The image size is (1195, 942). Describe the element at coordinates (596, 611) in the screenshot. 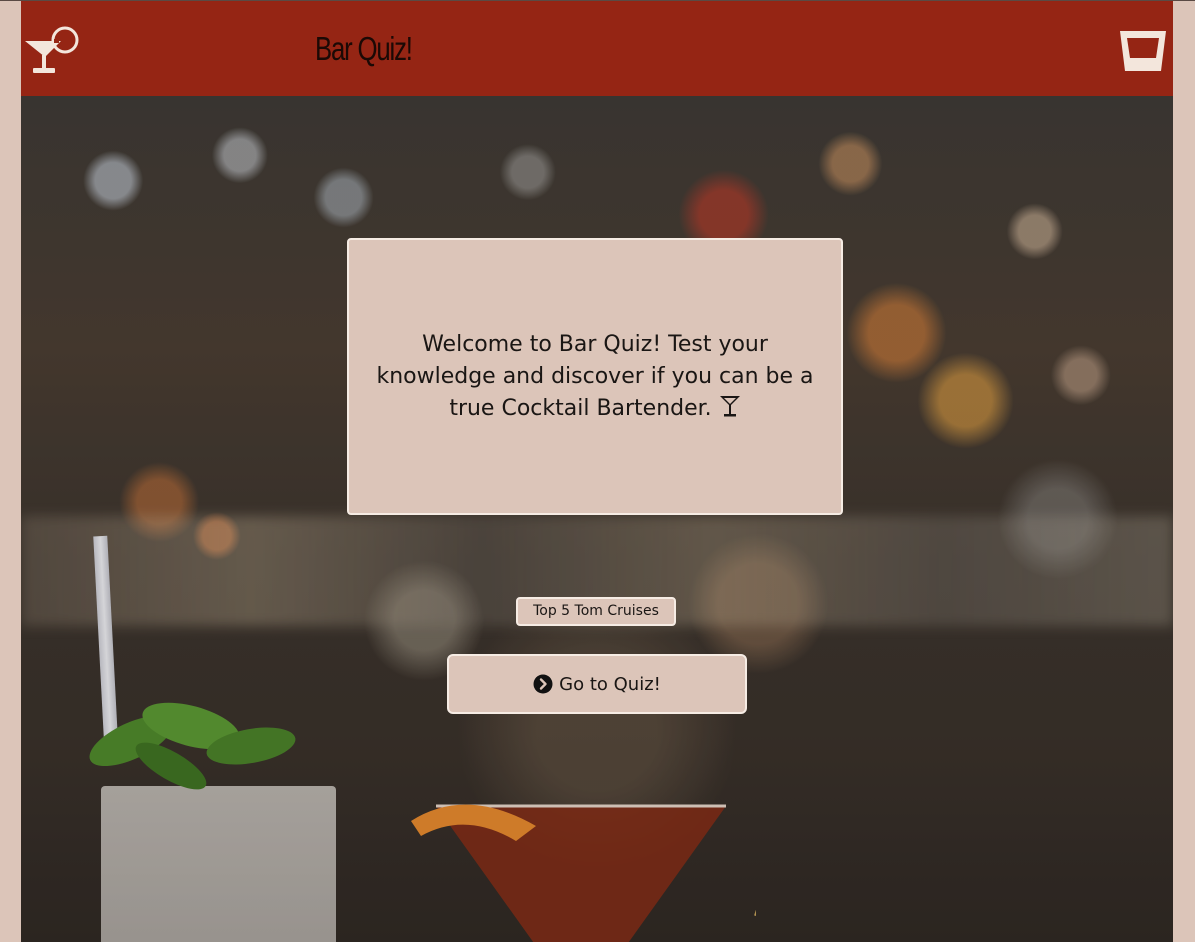

I see `quiz-category-label: Top 5 Tom Cruises` at that location.